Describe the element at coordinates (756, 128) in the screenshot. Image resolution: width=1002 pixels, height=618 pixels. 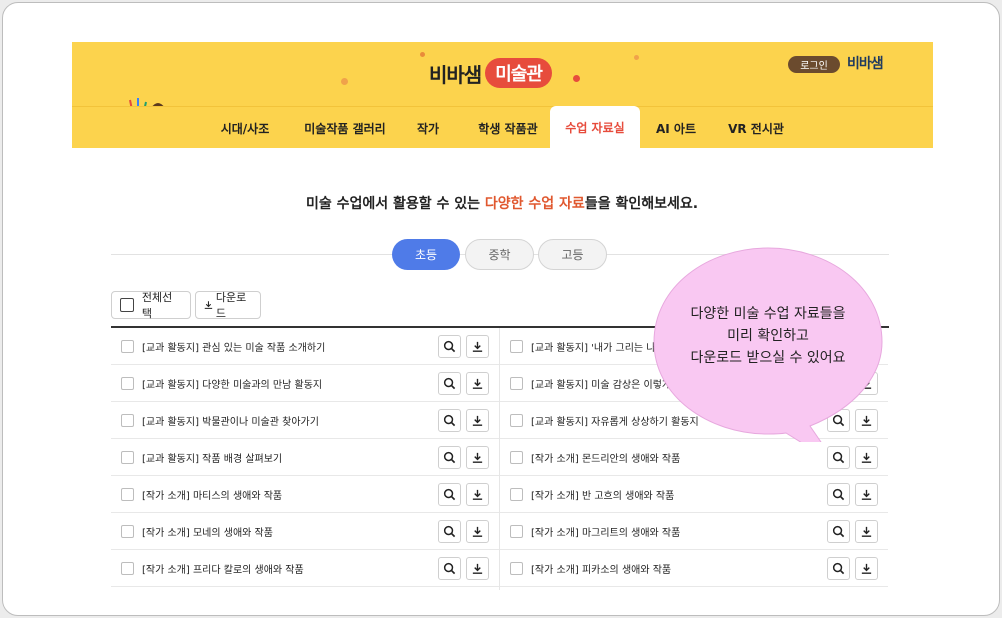
I see `nav-vr-exhibition: VR 전시관` at that location.